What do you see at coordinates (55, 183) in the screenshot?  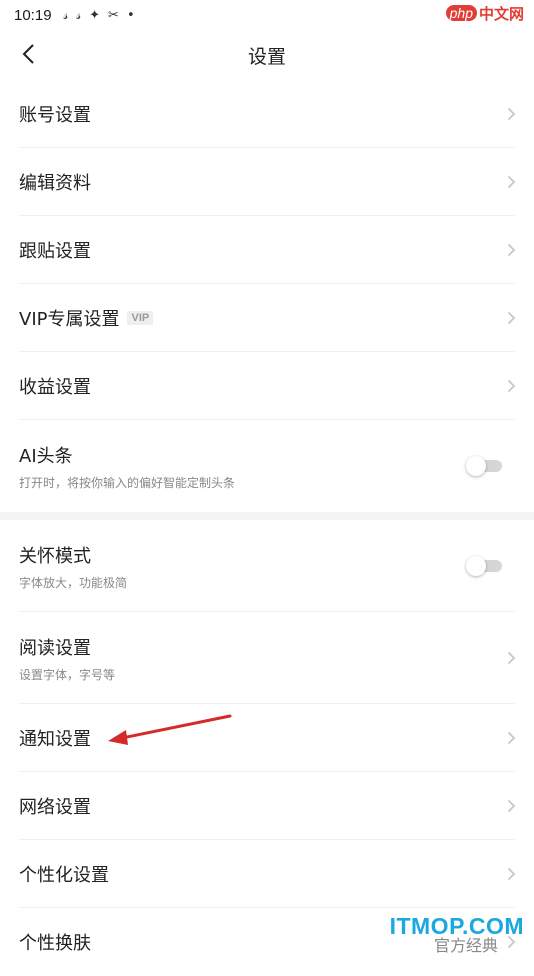 I see `setting-label: 编辑资料` at bounding box center [55, 183].